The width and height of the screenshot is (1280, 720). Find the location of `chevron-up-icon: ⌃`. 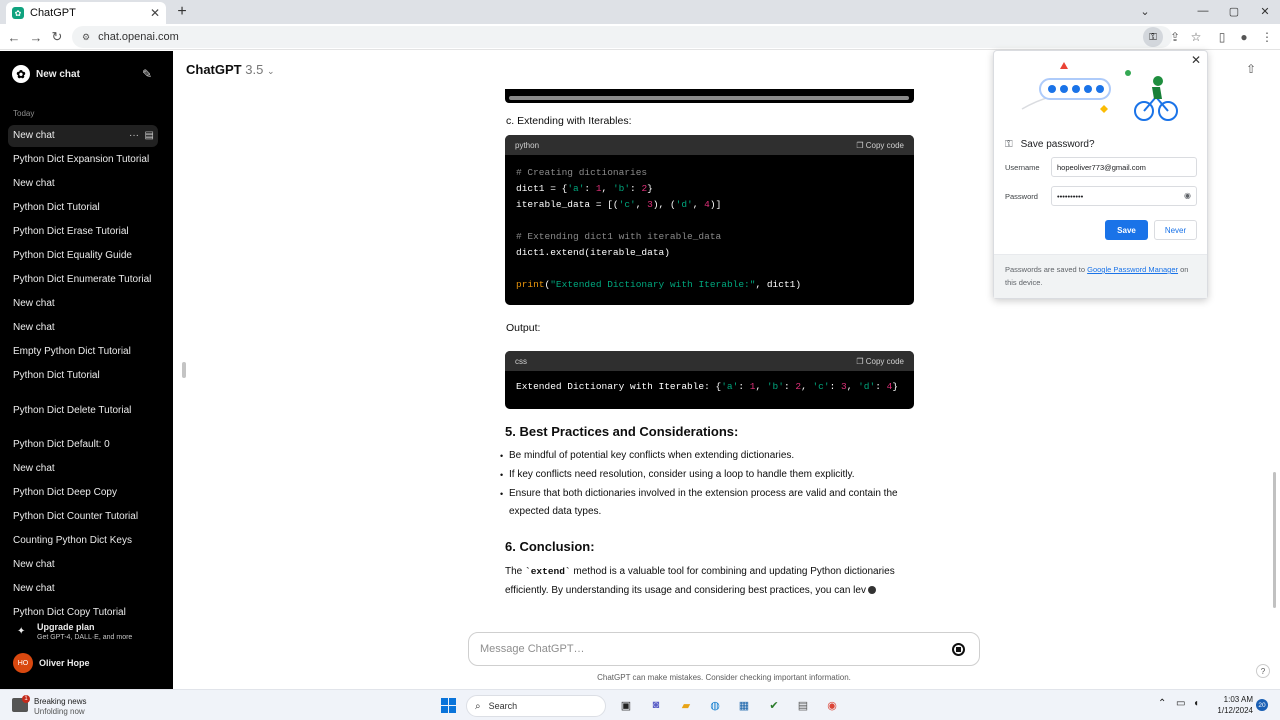

chevron-up-icon: ⌃ is located at coordinates (1162, 703).